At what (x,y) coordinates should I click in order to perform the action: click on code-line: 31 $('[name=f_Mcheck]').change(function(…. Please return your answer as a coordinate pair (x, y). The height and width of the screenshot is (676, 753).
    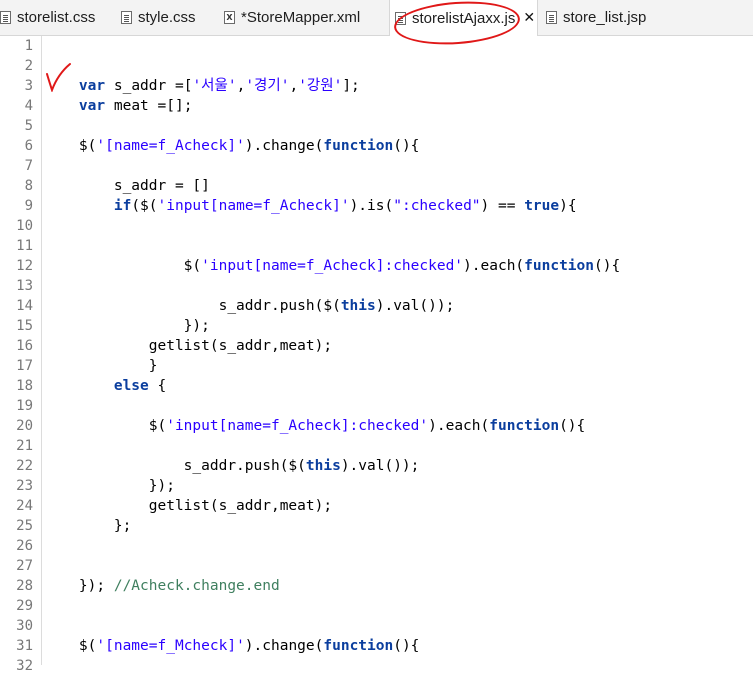
    Looking at the image, I should click on (376, 646).